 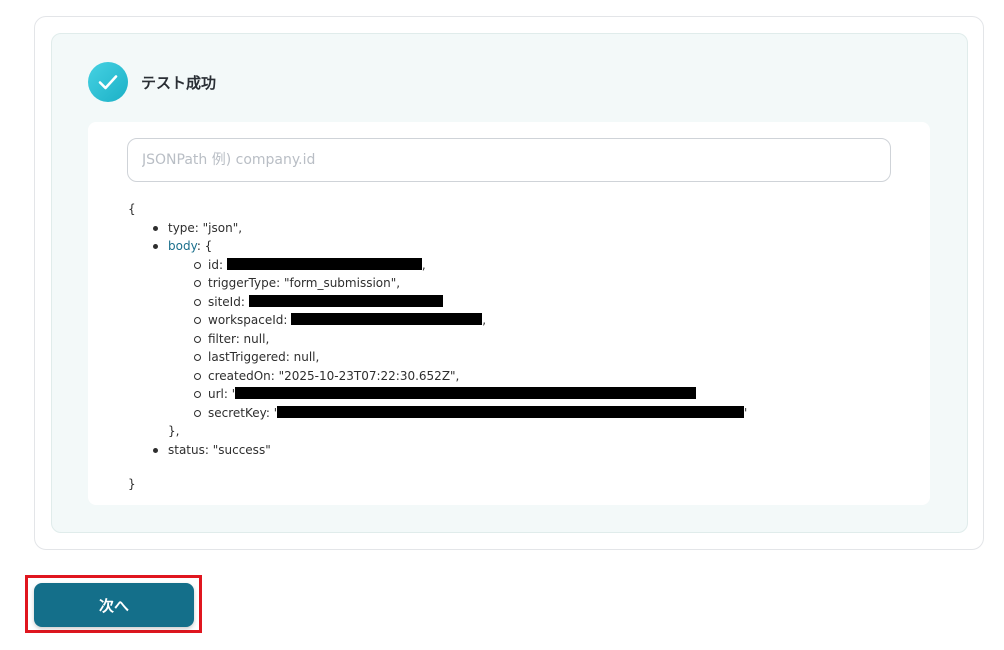 What do you see at coordinates (108, 82) in the screenshot?
I see `check-icon` at bounding box center [108, 82].